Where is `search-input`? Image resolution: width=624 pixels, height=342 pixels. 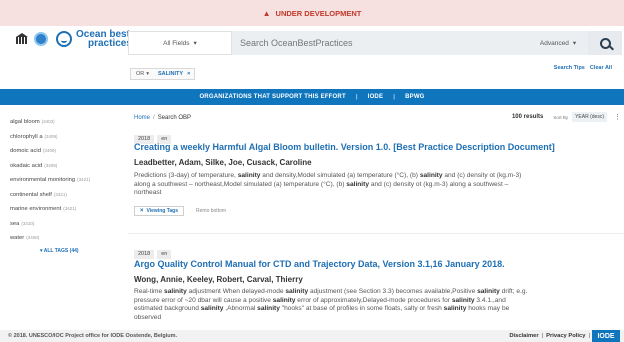 search-input is located at coordinates (380, 43).